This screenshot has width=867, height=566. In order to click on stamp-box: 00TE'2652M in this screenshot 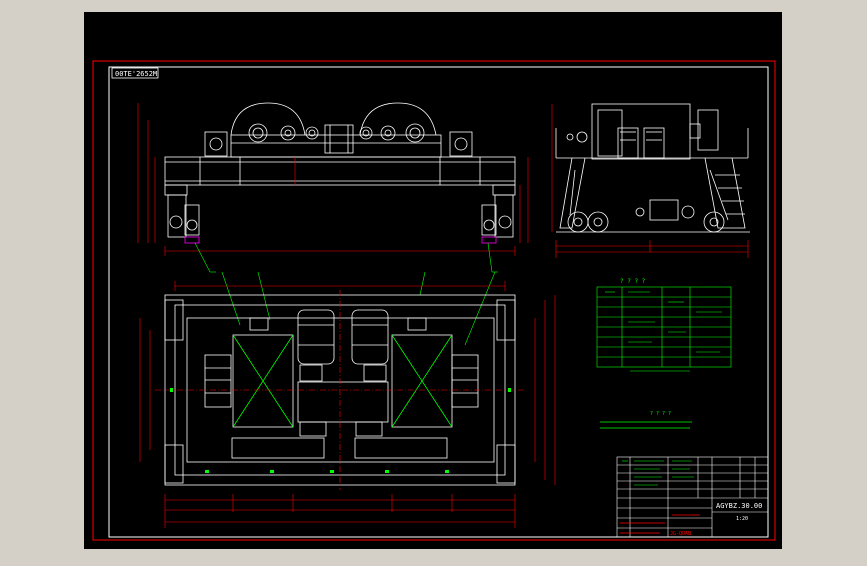, I will do `click(135, 73)`.